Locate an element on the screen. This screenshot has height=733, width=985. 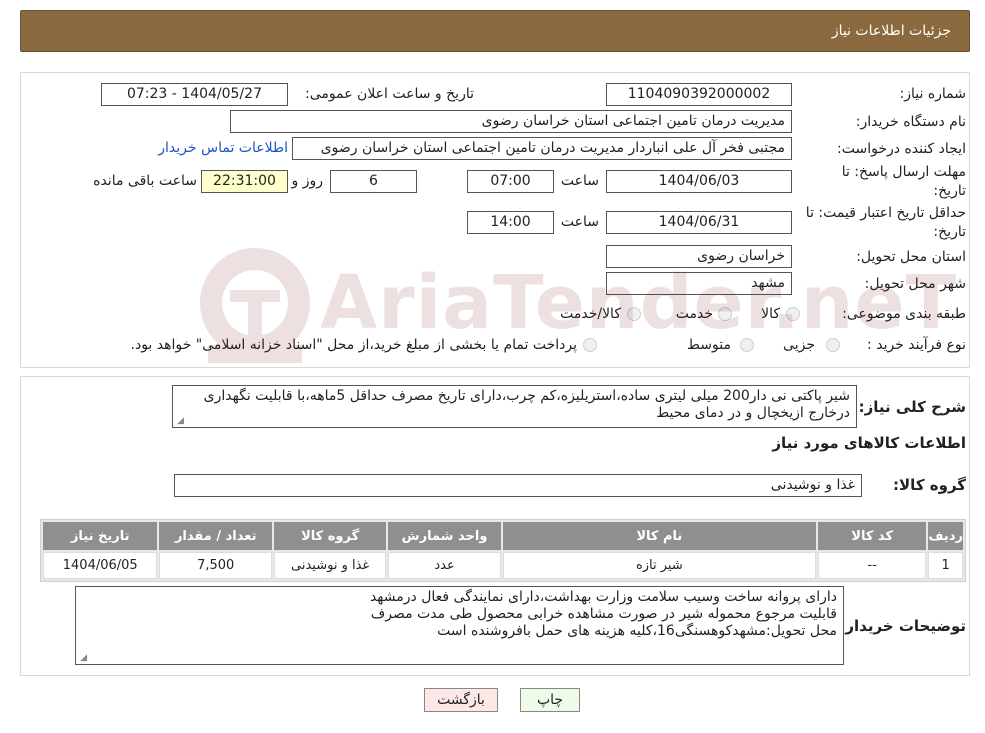
print-button: چاپ is located at coordinates (550, 700).